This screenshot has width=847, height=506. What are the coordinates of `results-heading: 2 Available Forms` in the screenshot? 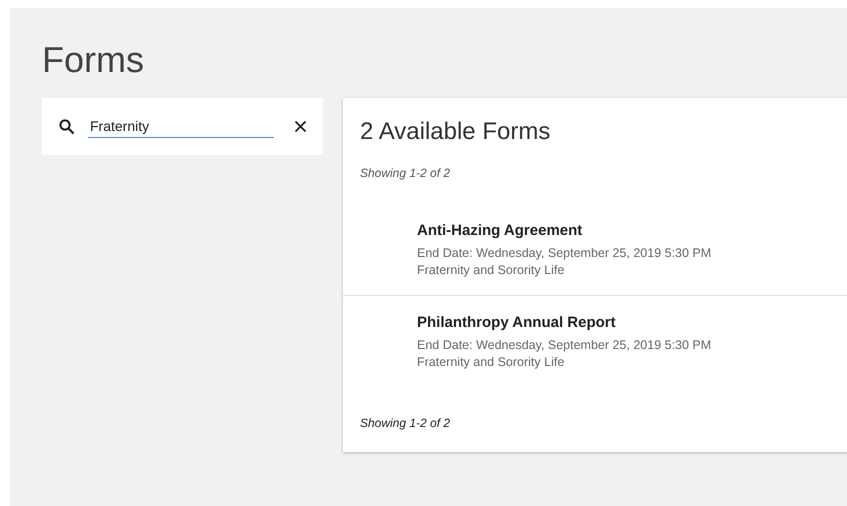 It's located at (455, 132).